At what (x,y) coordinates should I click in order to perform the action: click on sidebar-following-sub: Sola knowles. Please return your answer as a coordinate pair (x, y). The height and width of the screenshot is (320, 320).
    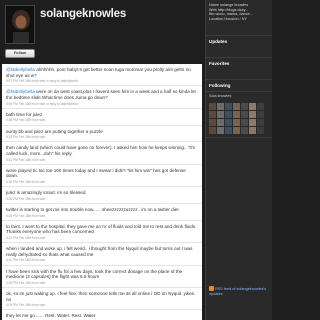
    Looking at the image, I should click on (220, 96).